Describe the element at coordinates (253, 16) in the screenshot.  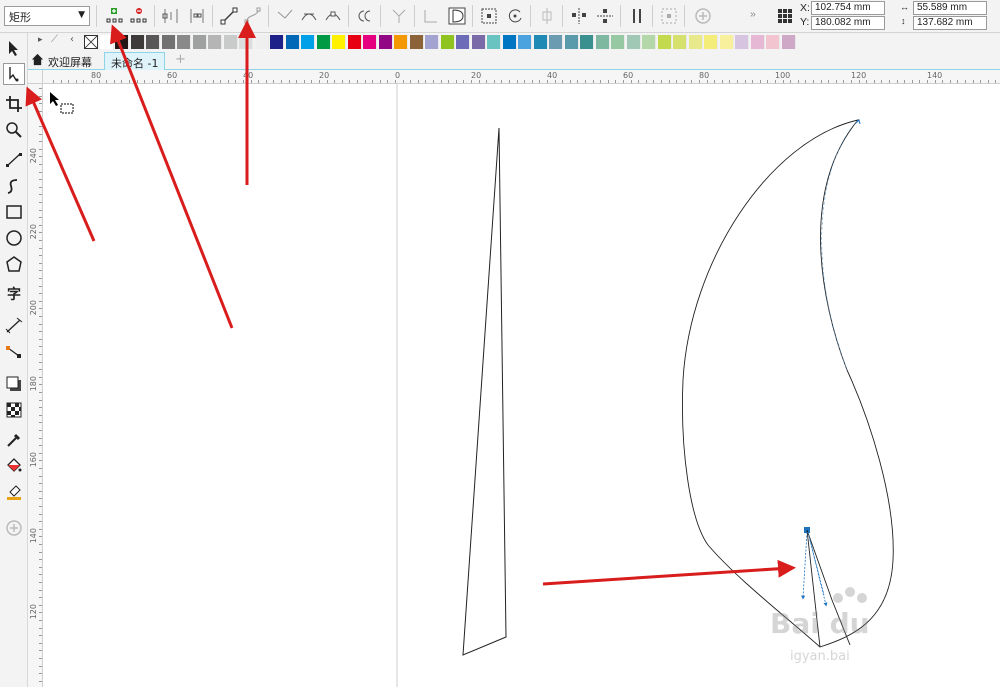
I see `to-curve-button` at that location.